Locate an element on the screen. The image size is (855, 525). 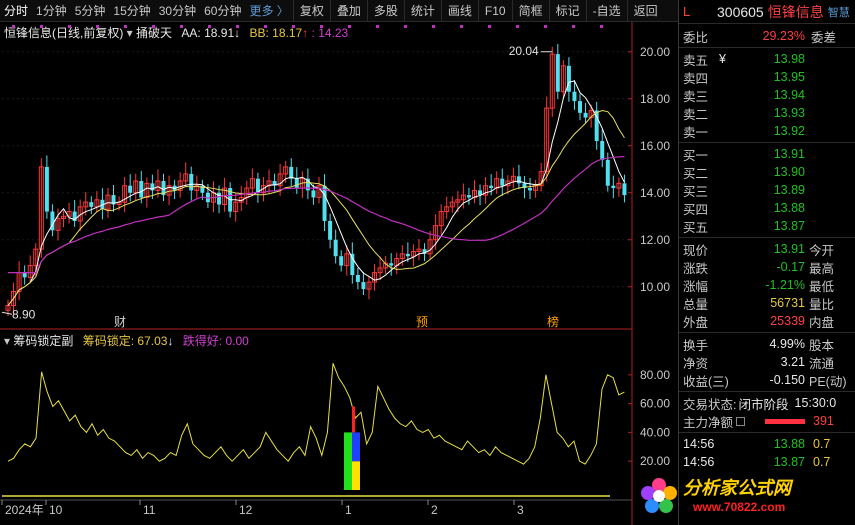
sell-row: 卖三 13.94 is located at coordinates (767, 95).